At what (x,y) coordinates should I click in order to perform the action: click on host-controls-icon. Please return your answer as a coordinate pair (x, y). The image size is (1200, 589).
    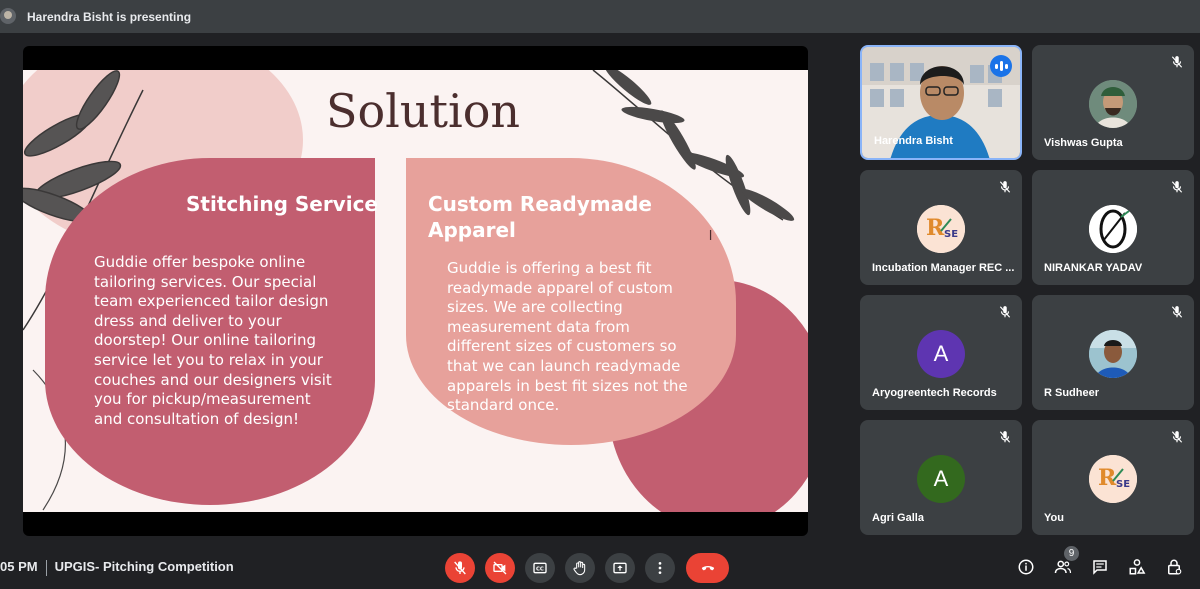
    Looking at the image, I should click on (1175, 567).